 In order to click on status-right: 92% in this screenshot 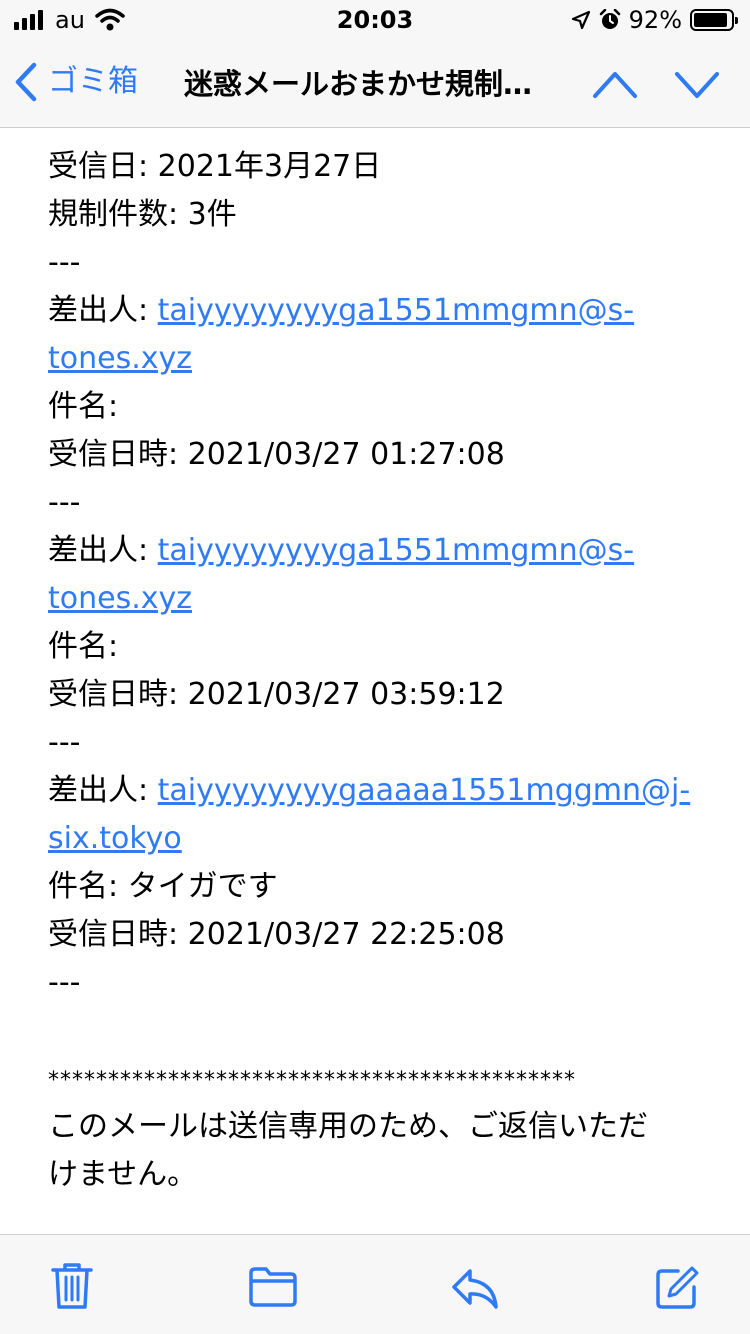, I will do `click(654, 20)`.